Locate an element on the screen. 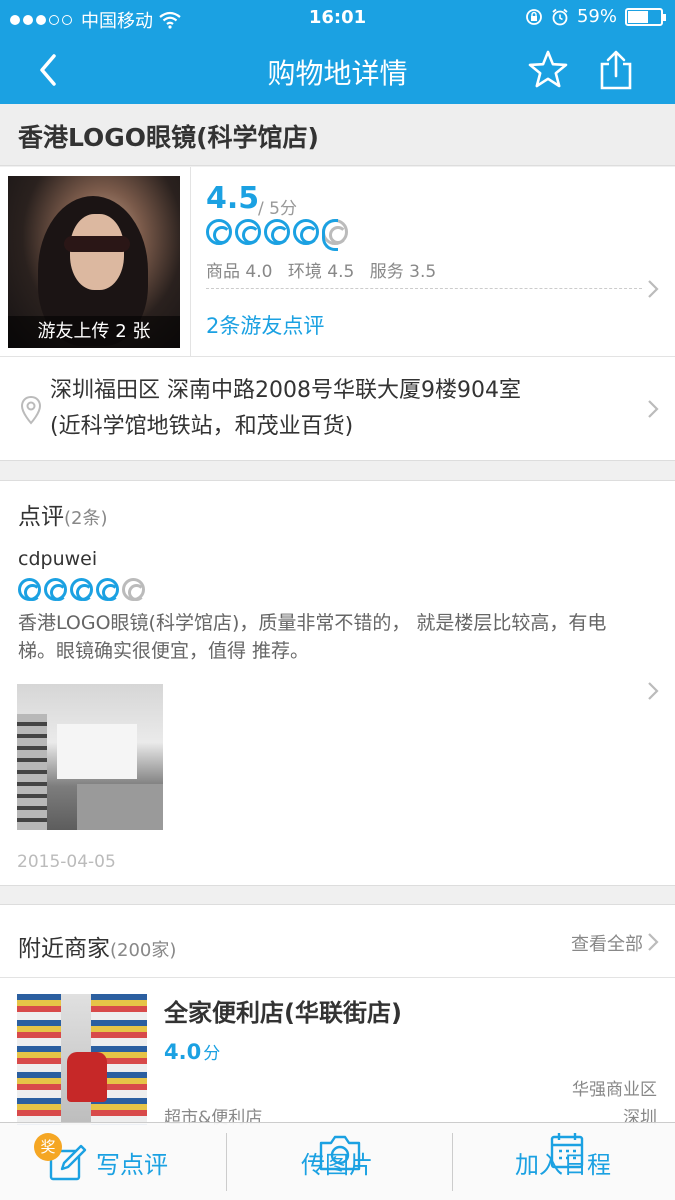 The height and width of the screenshot is (1200, 675). page-title: 购物地详情 is located at coordinates (337, 73).